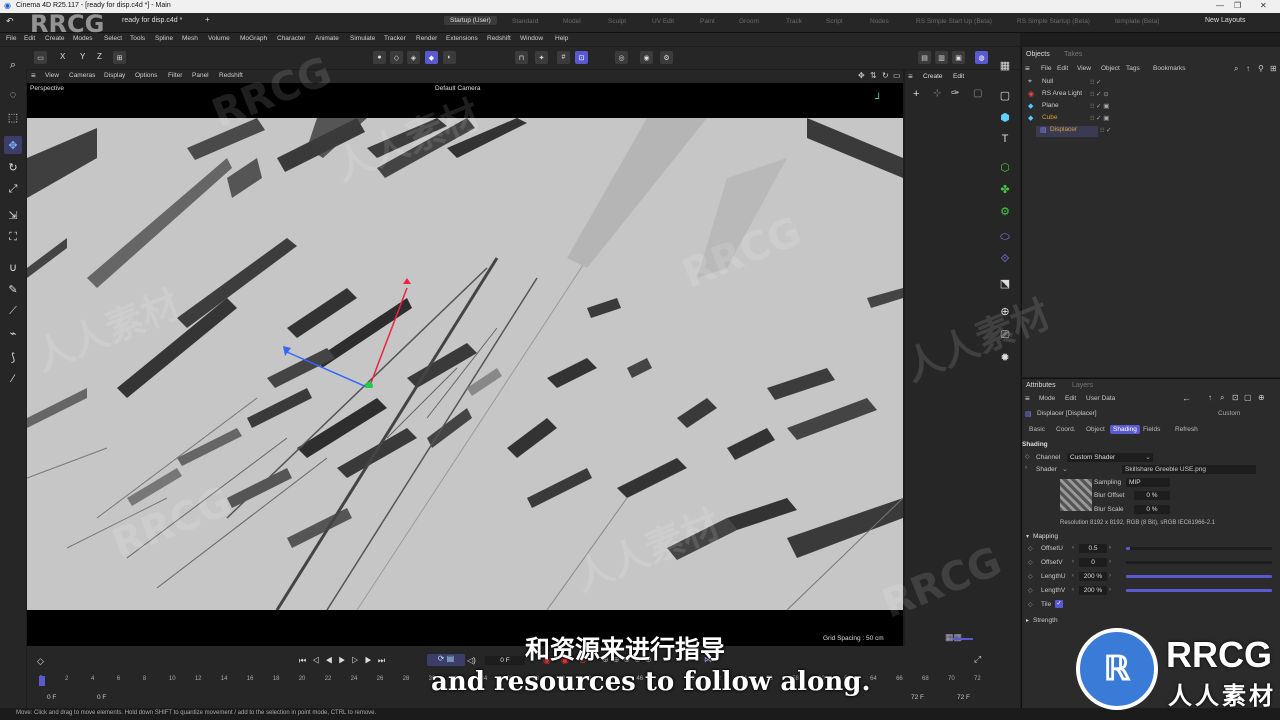  What do you see at coordinates (963, 697) in the screenshot?
I see `end-frame-field: 72 F` at bounding box center [963, 697].